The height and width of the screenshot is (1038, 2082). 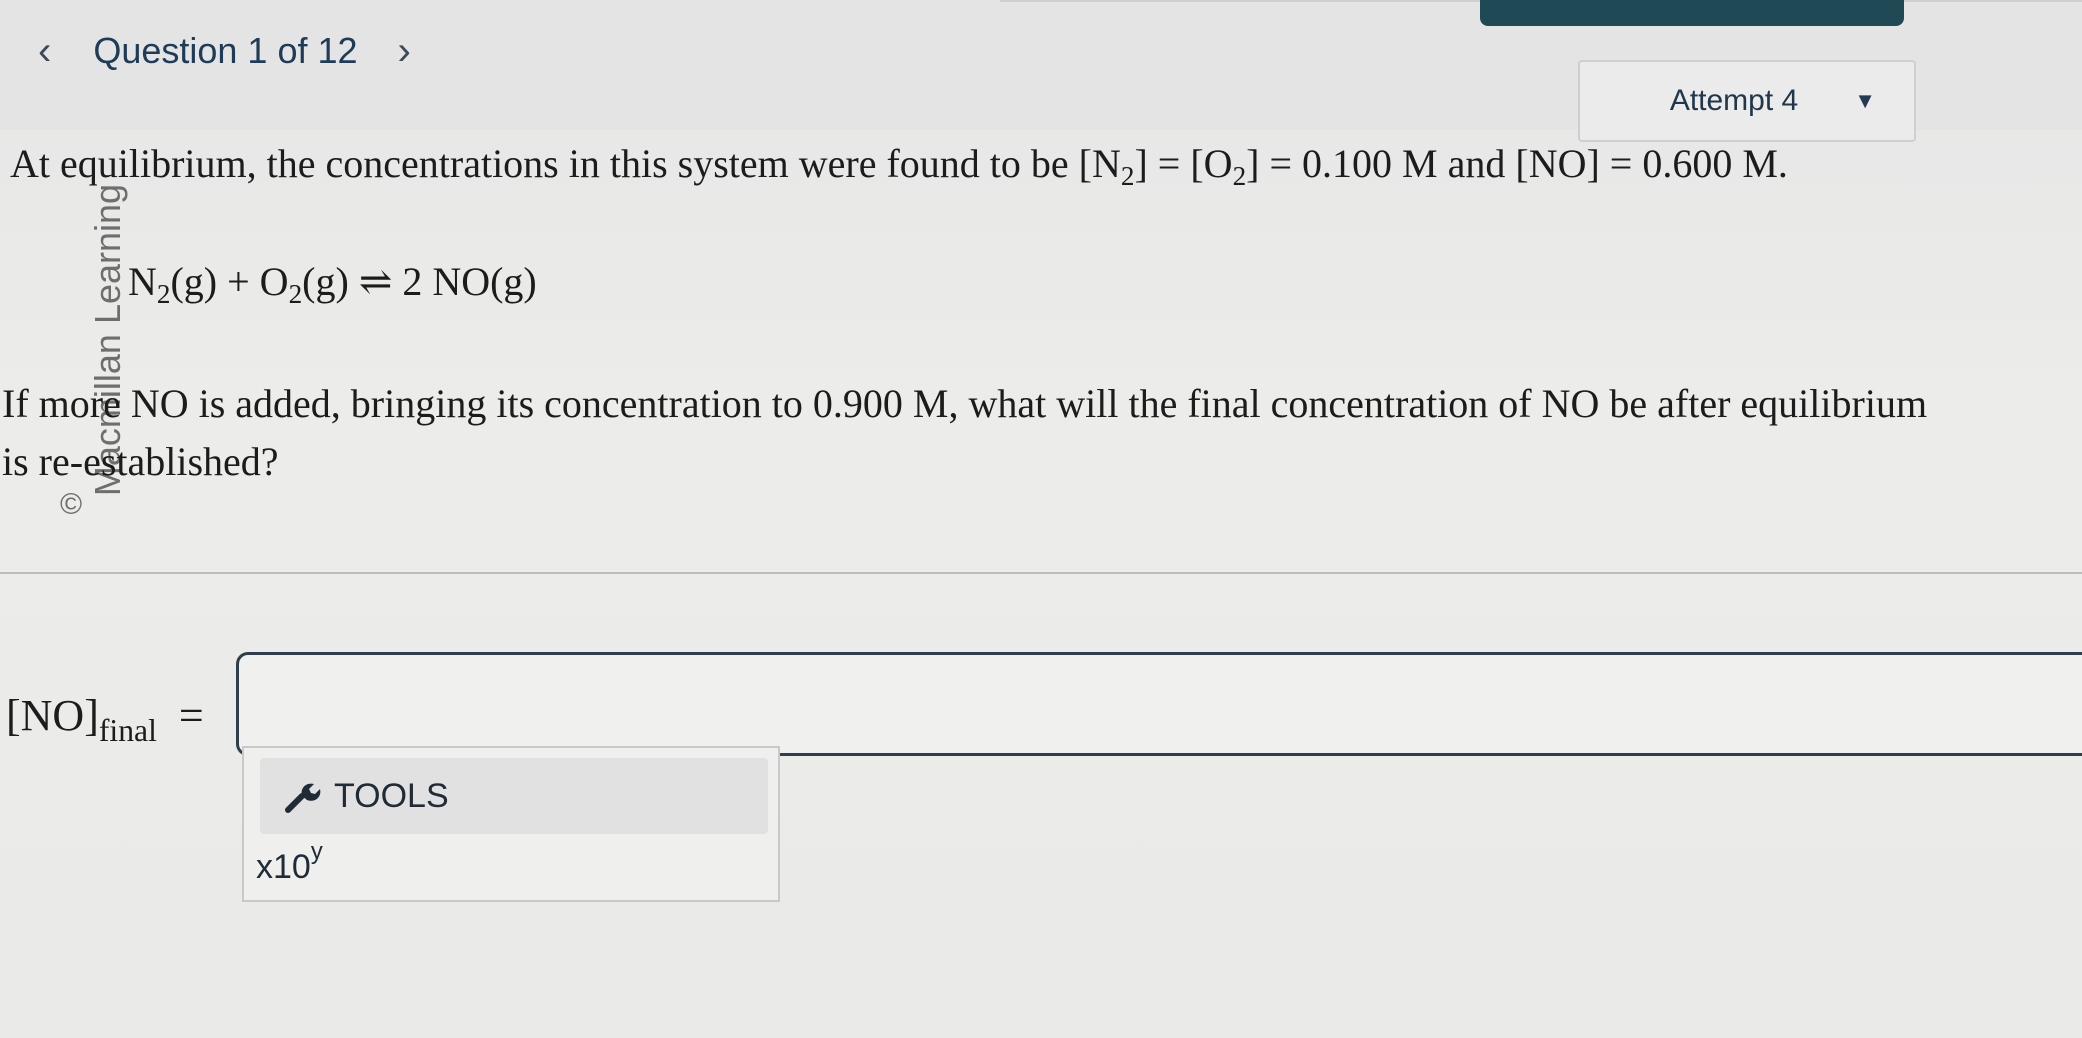 What do you see at coordinates (44, 51) in the screenshot?
I see `chevron-left-icon: ‹` at bounding box center [44, 51].